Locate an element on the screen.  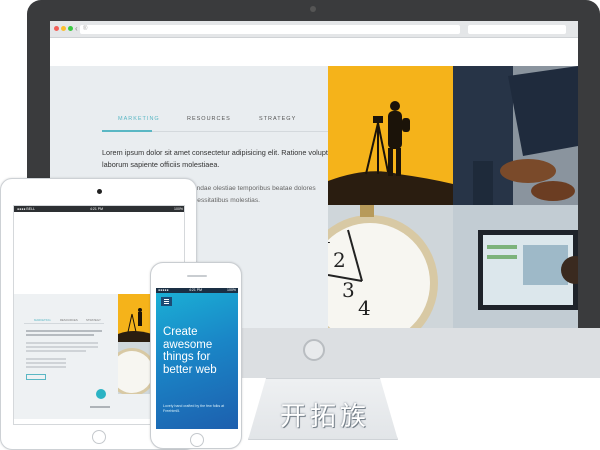
tablet-play-icon is located at coordinates (101, 394).